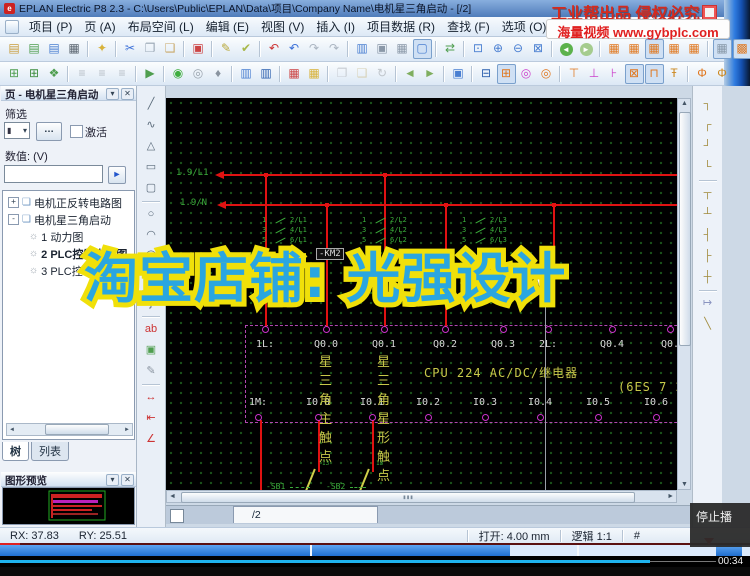 The height and width of the screenshot is (576, 750). What do you see at coordinates (498, 49) in the screenshot?
I see `zoom-in-button: ⊕` at bounding box center [498, 49].